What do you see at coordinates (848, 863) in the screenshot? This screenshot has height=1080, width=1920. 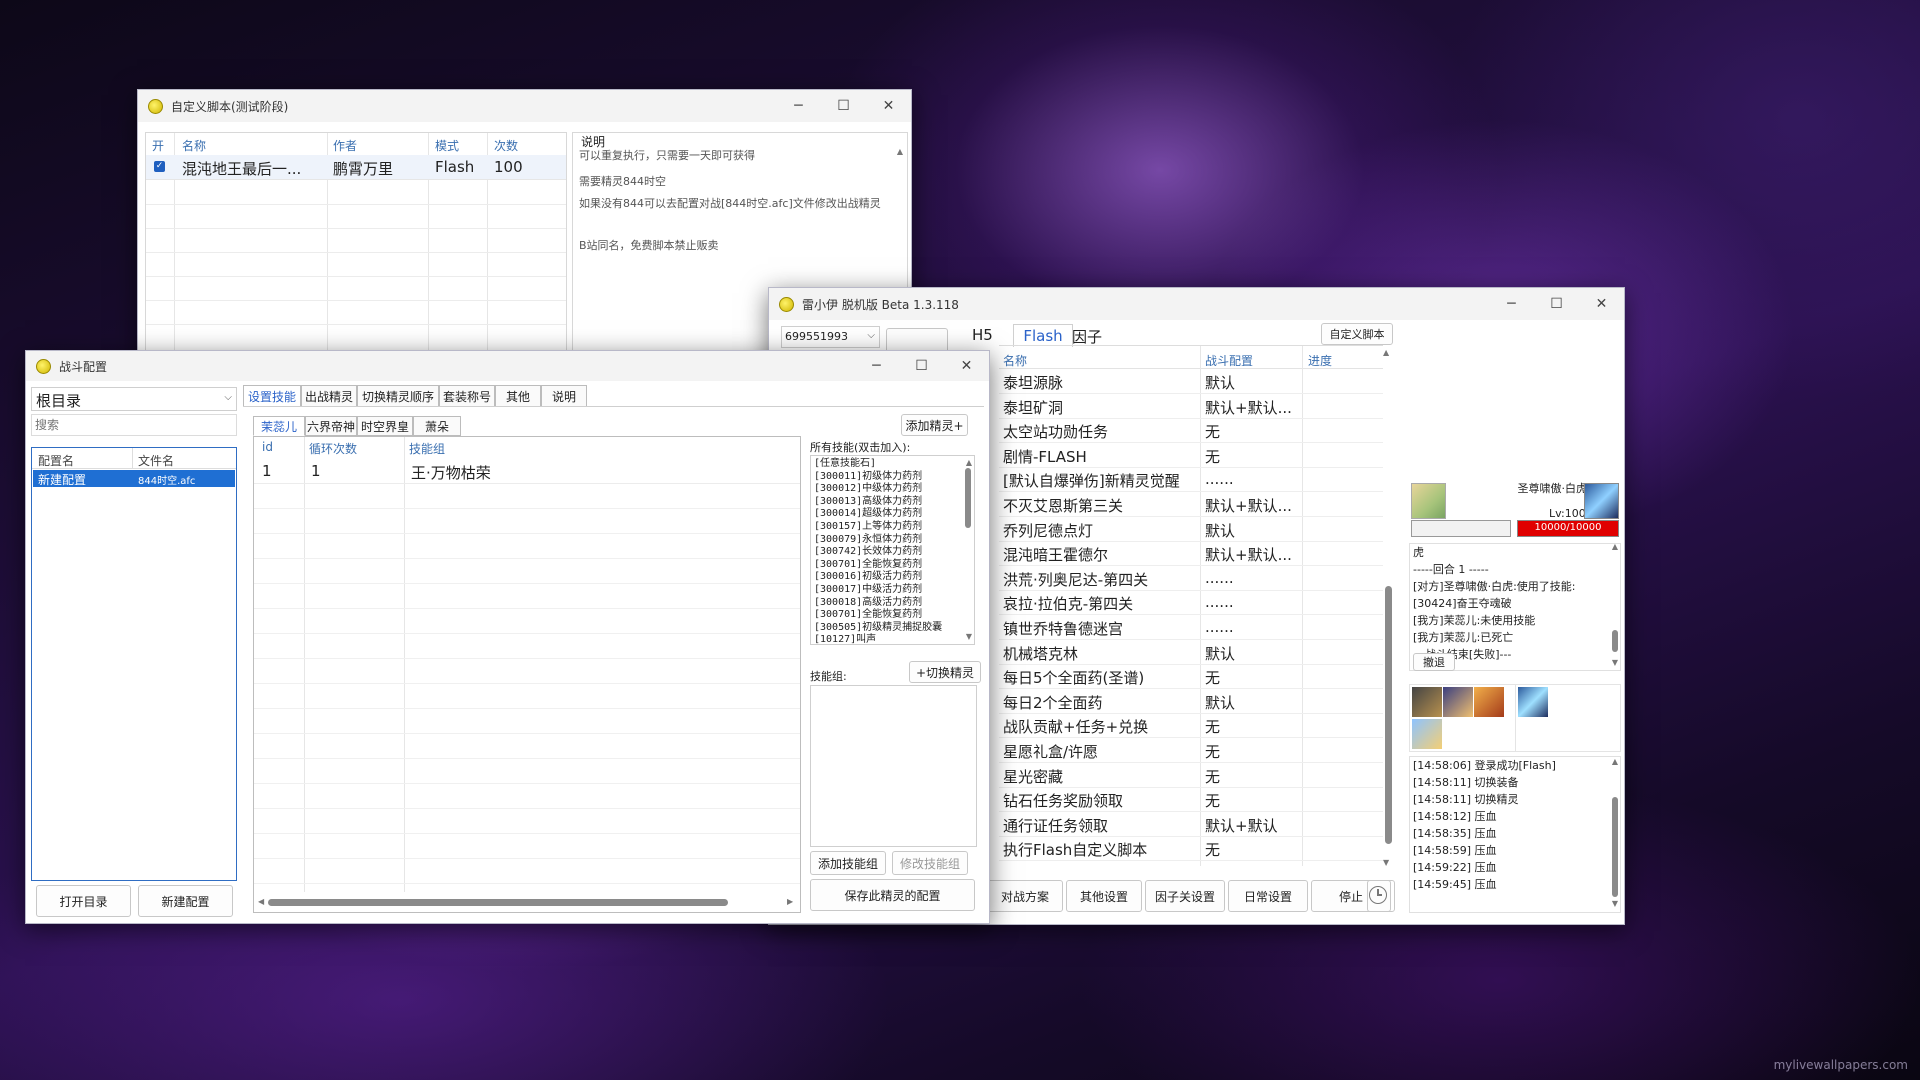 I see `add-skill-group-button: 添加技能组` at bounding box center [848, 863].